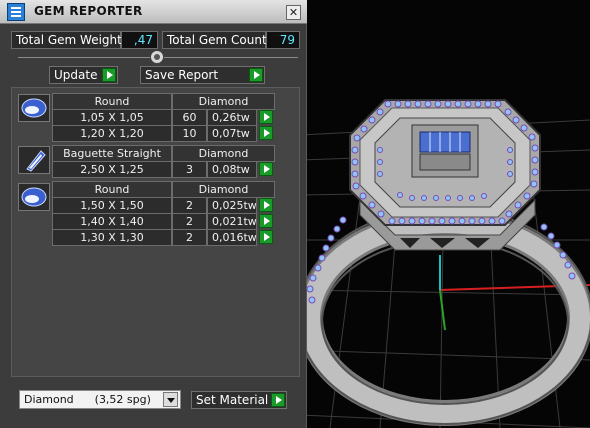  What do you see at coordinates (232, 133) in the screenshot?
I see `group-1-row-2-weight: 0,07tw` at bounding box center [232, 133].